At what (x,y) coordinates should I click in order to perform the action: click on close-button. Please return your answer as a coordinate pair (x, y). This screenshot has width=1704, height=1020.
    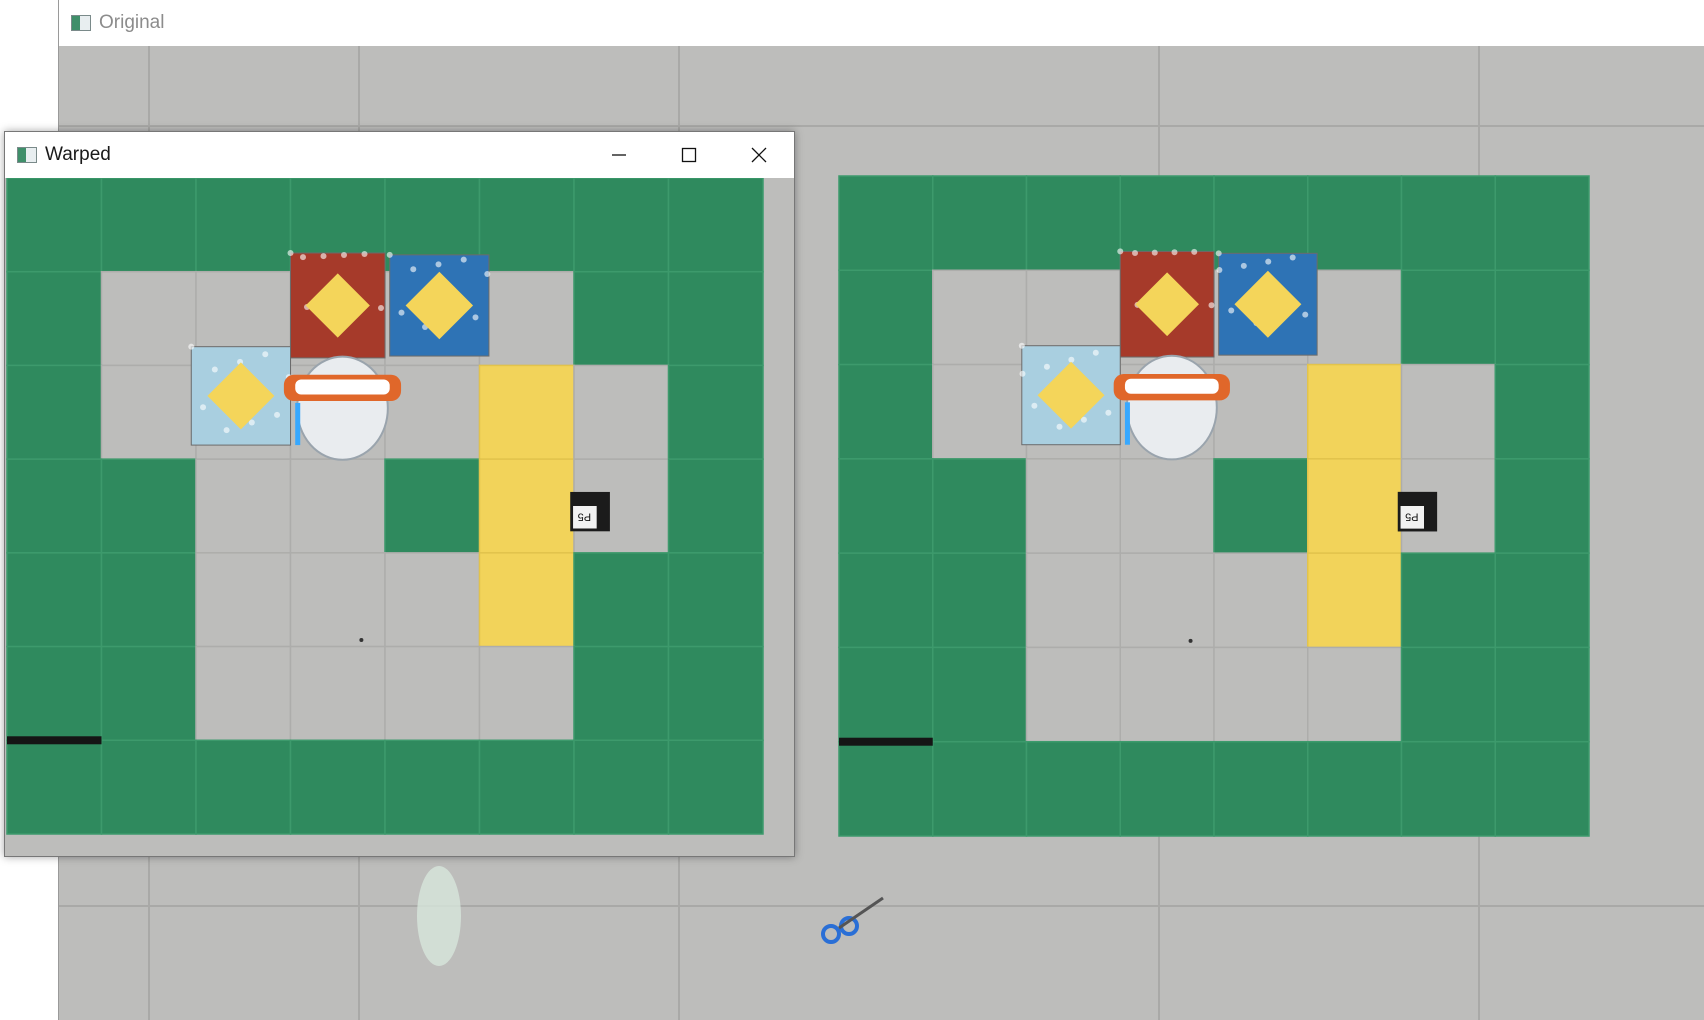
    Looking at the image, I should click on (759, 155).